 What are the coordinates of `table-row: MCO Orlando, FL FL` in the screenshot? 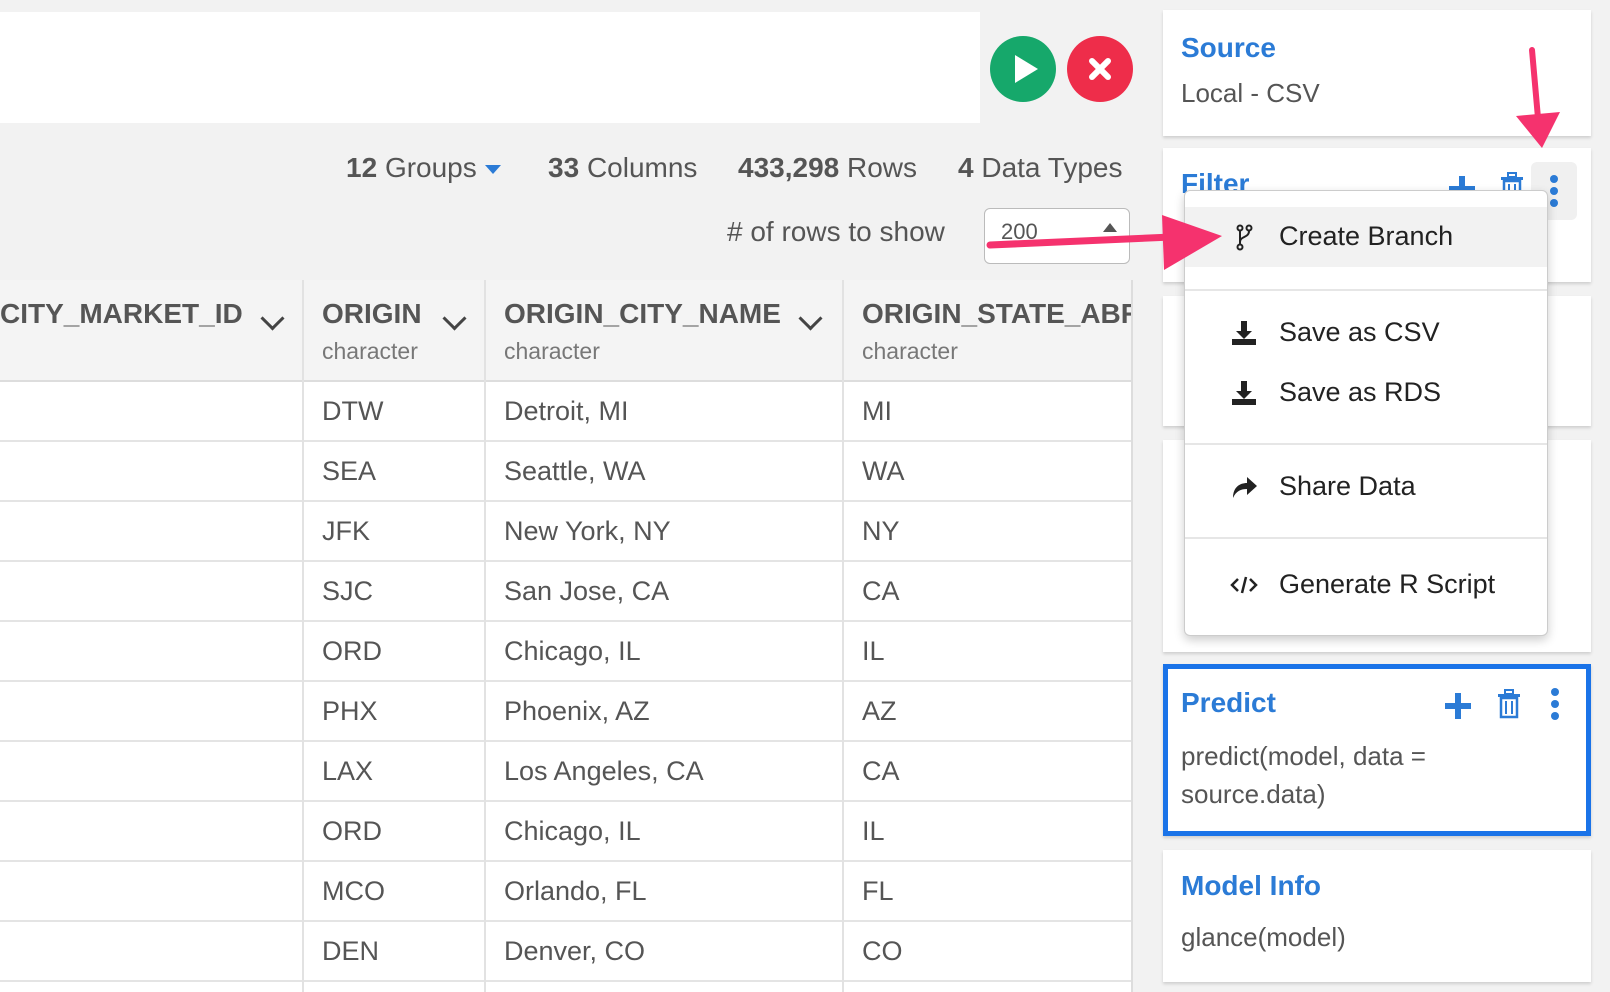 It's located at (566, 892).